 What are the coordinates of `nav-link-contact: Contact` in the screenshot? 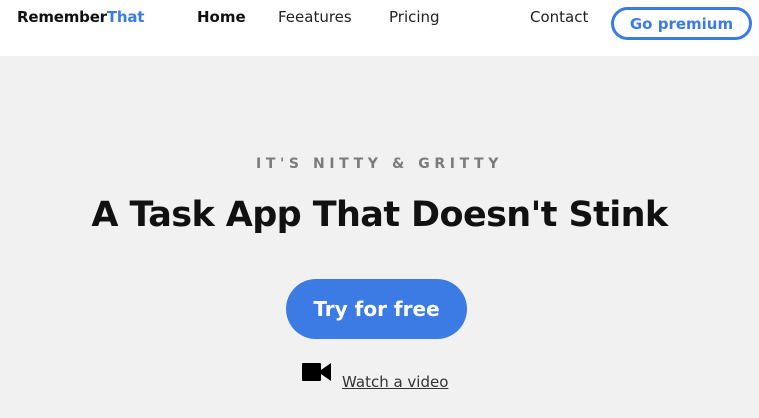 It's located at (559, 17).